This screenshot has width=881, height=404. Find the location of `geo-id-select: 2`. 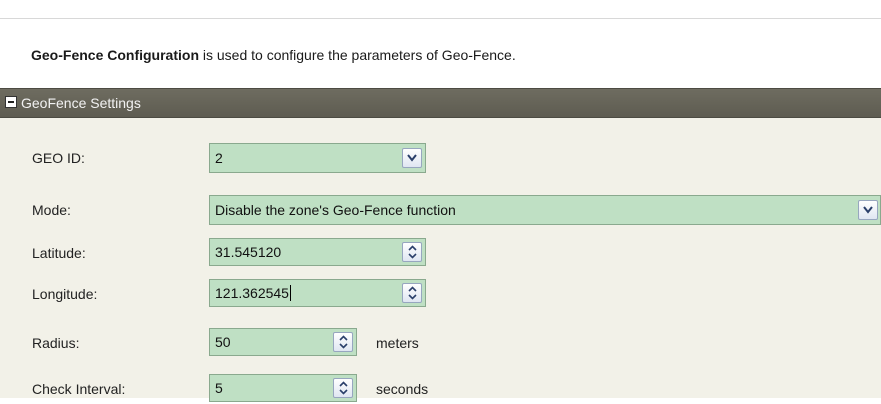

geo-id-select: 2 is located at coordinates (317, 158).